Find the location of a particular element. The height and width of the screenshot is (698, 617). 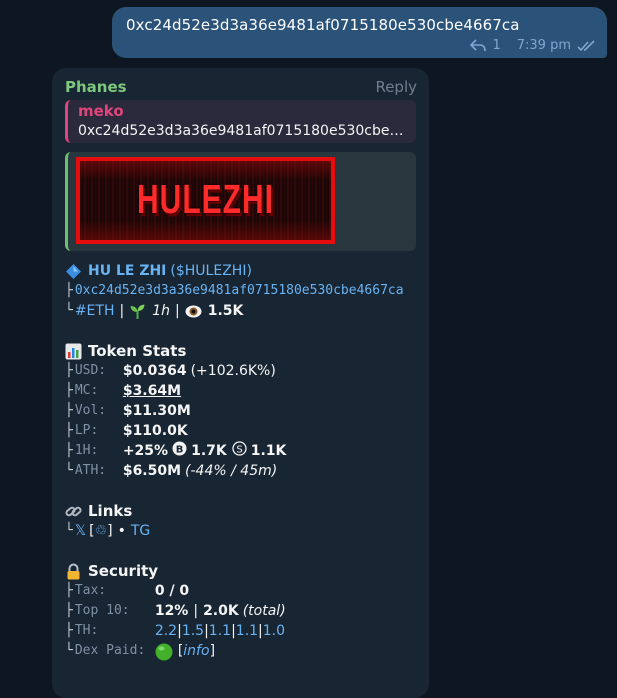

tax-label: Tax: is located at coordinates (90, 590).